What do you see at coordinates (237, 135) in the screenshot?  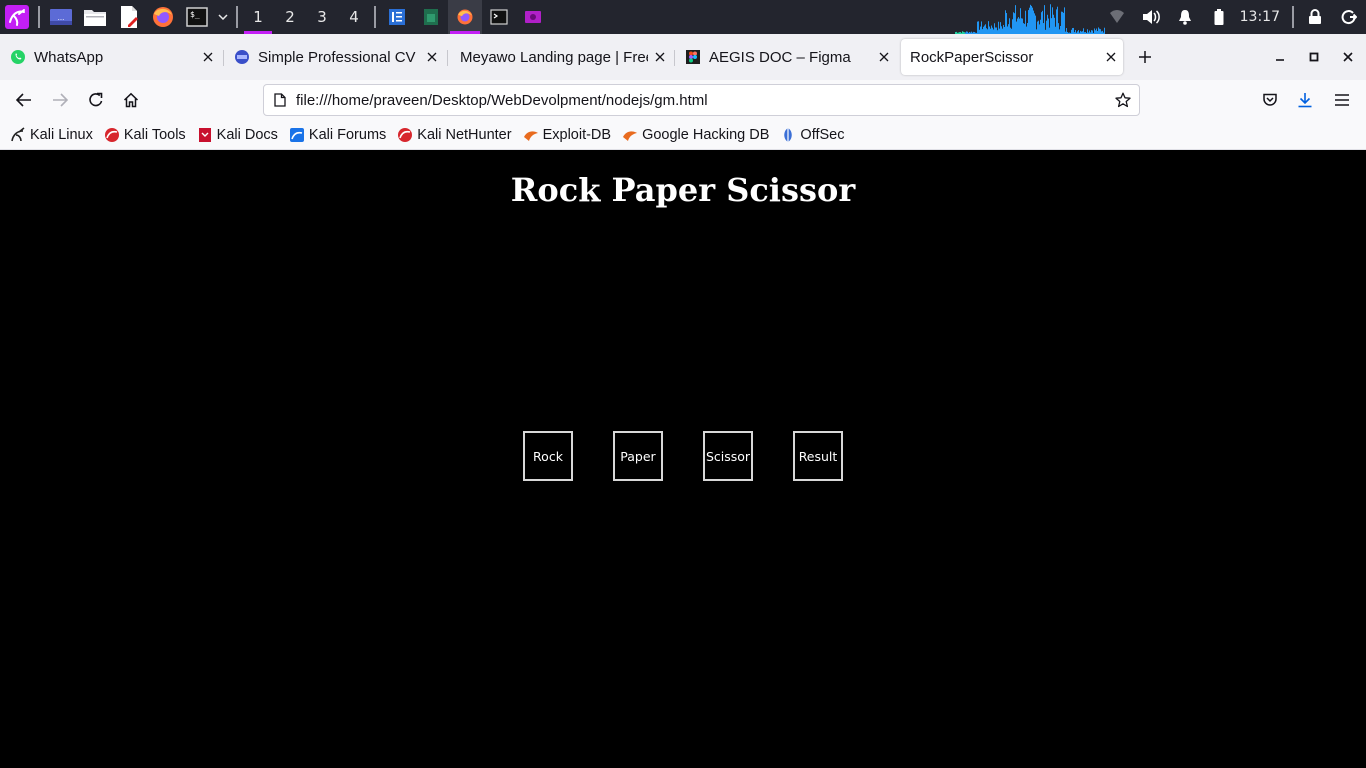 I see `bookmark-kali-docs: Kali Docs` at bounding box center [237, 135].